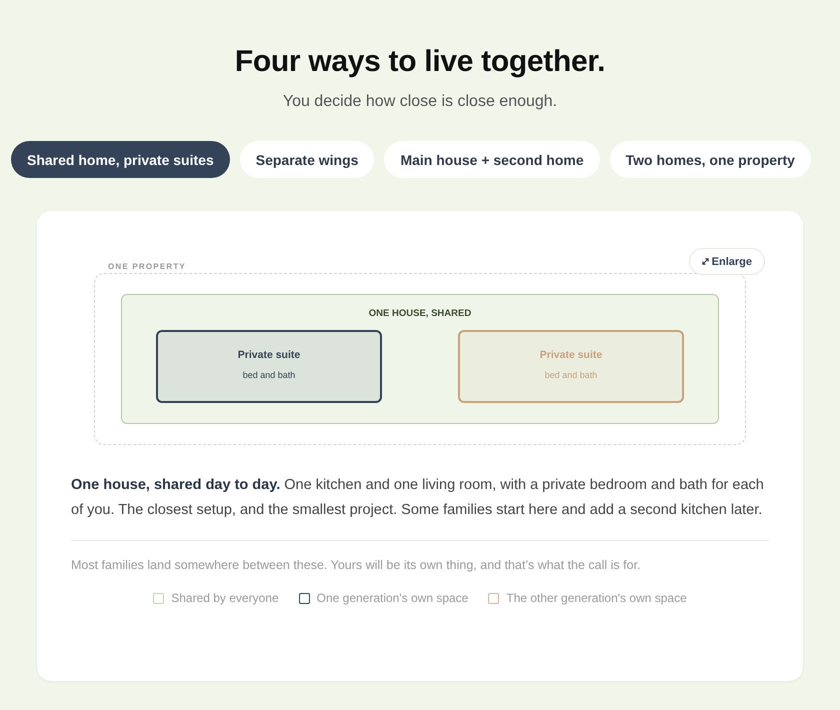 Image resolution: width=840 pixels, height=710 pixels. I want to click on option-tab: Shared home, private suites, so click(120, 159).